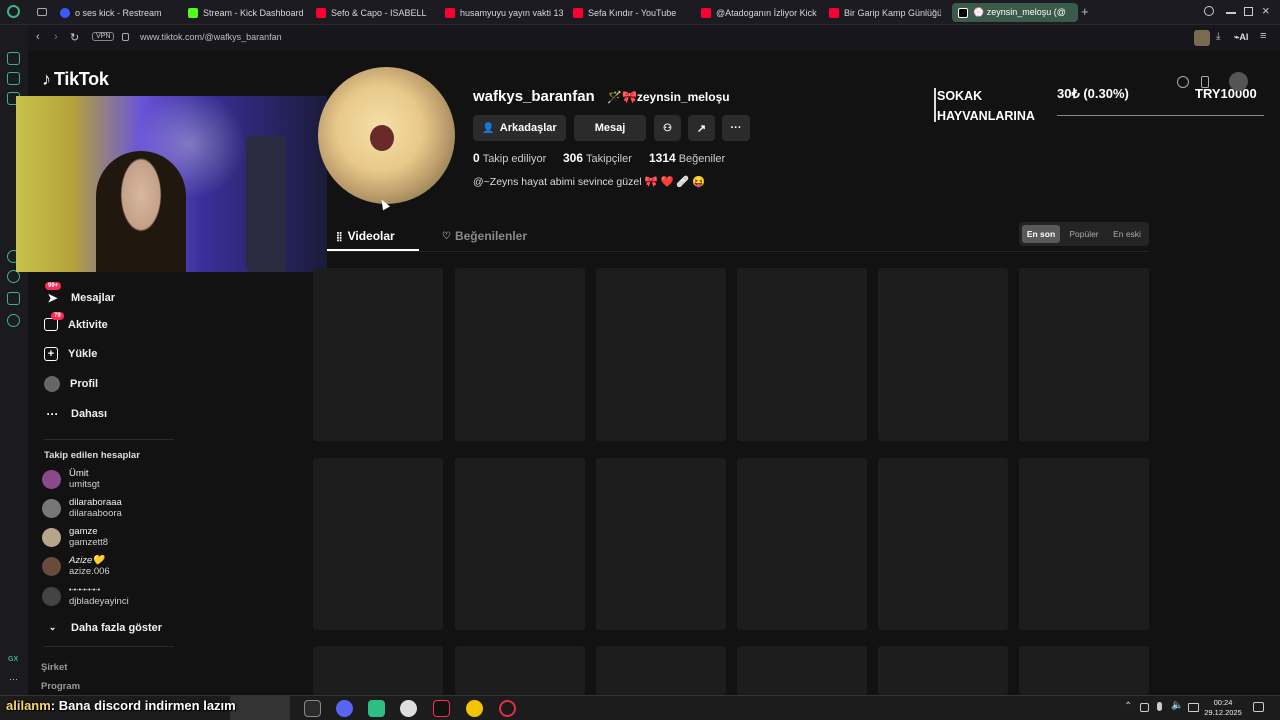  I want to click on notification-icon, so click(1258, 707).